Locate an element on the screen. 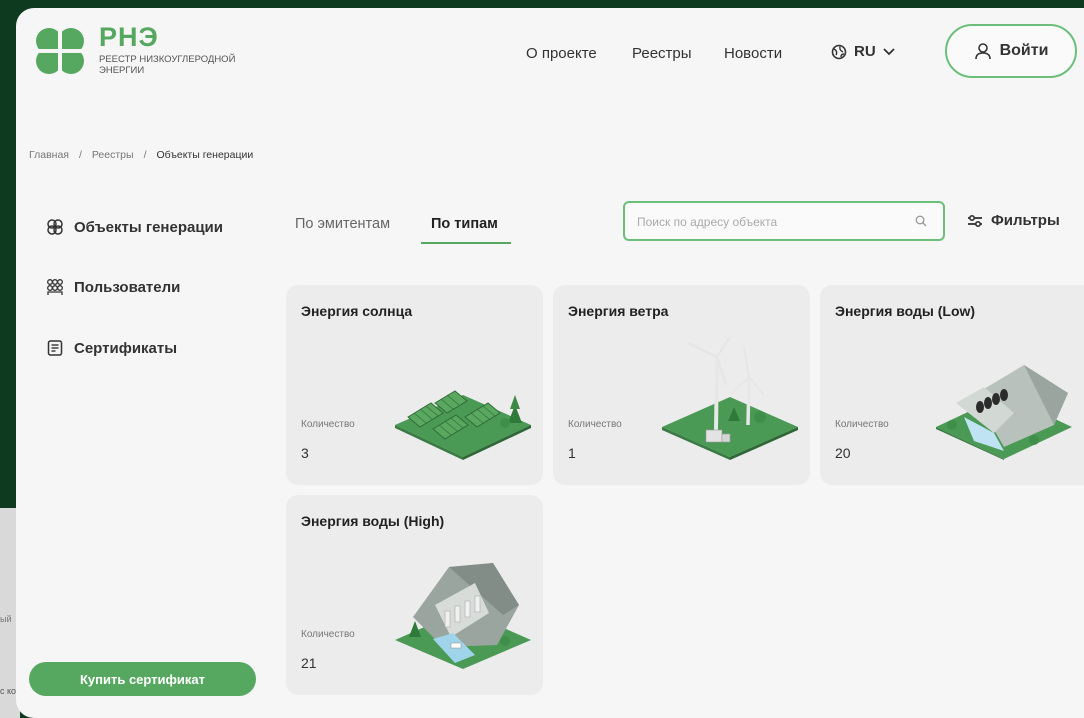  solar-panels-illustration is located at coordinates (463, 425).